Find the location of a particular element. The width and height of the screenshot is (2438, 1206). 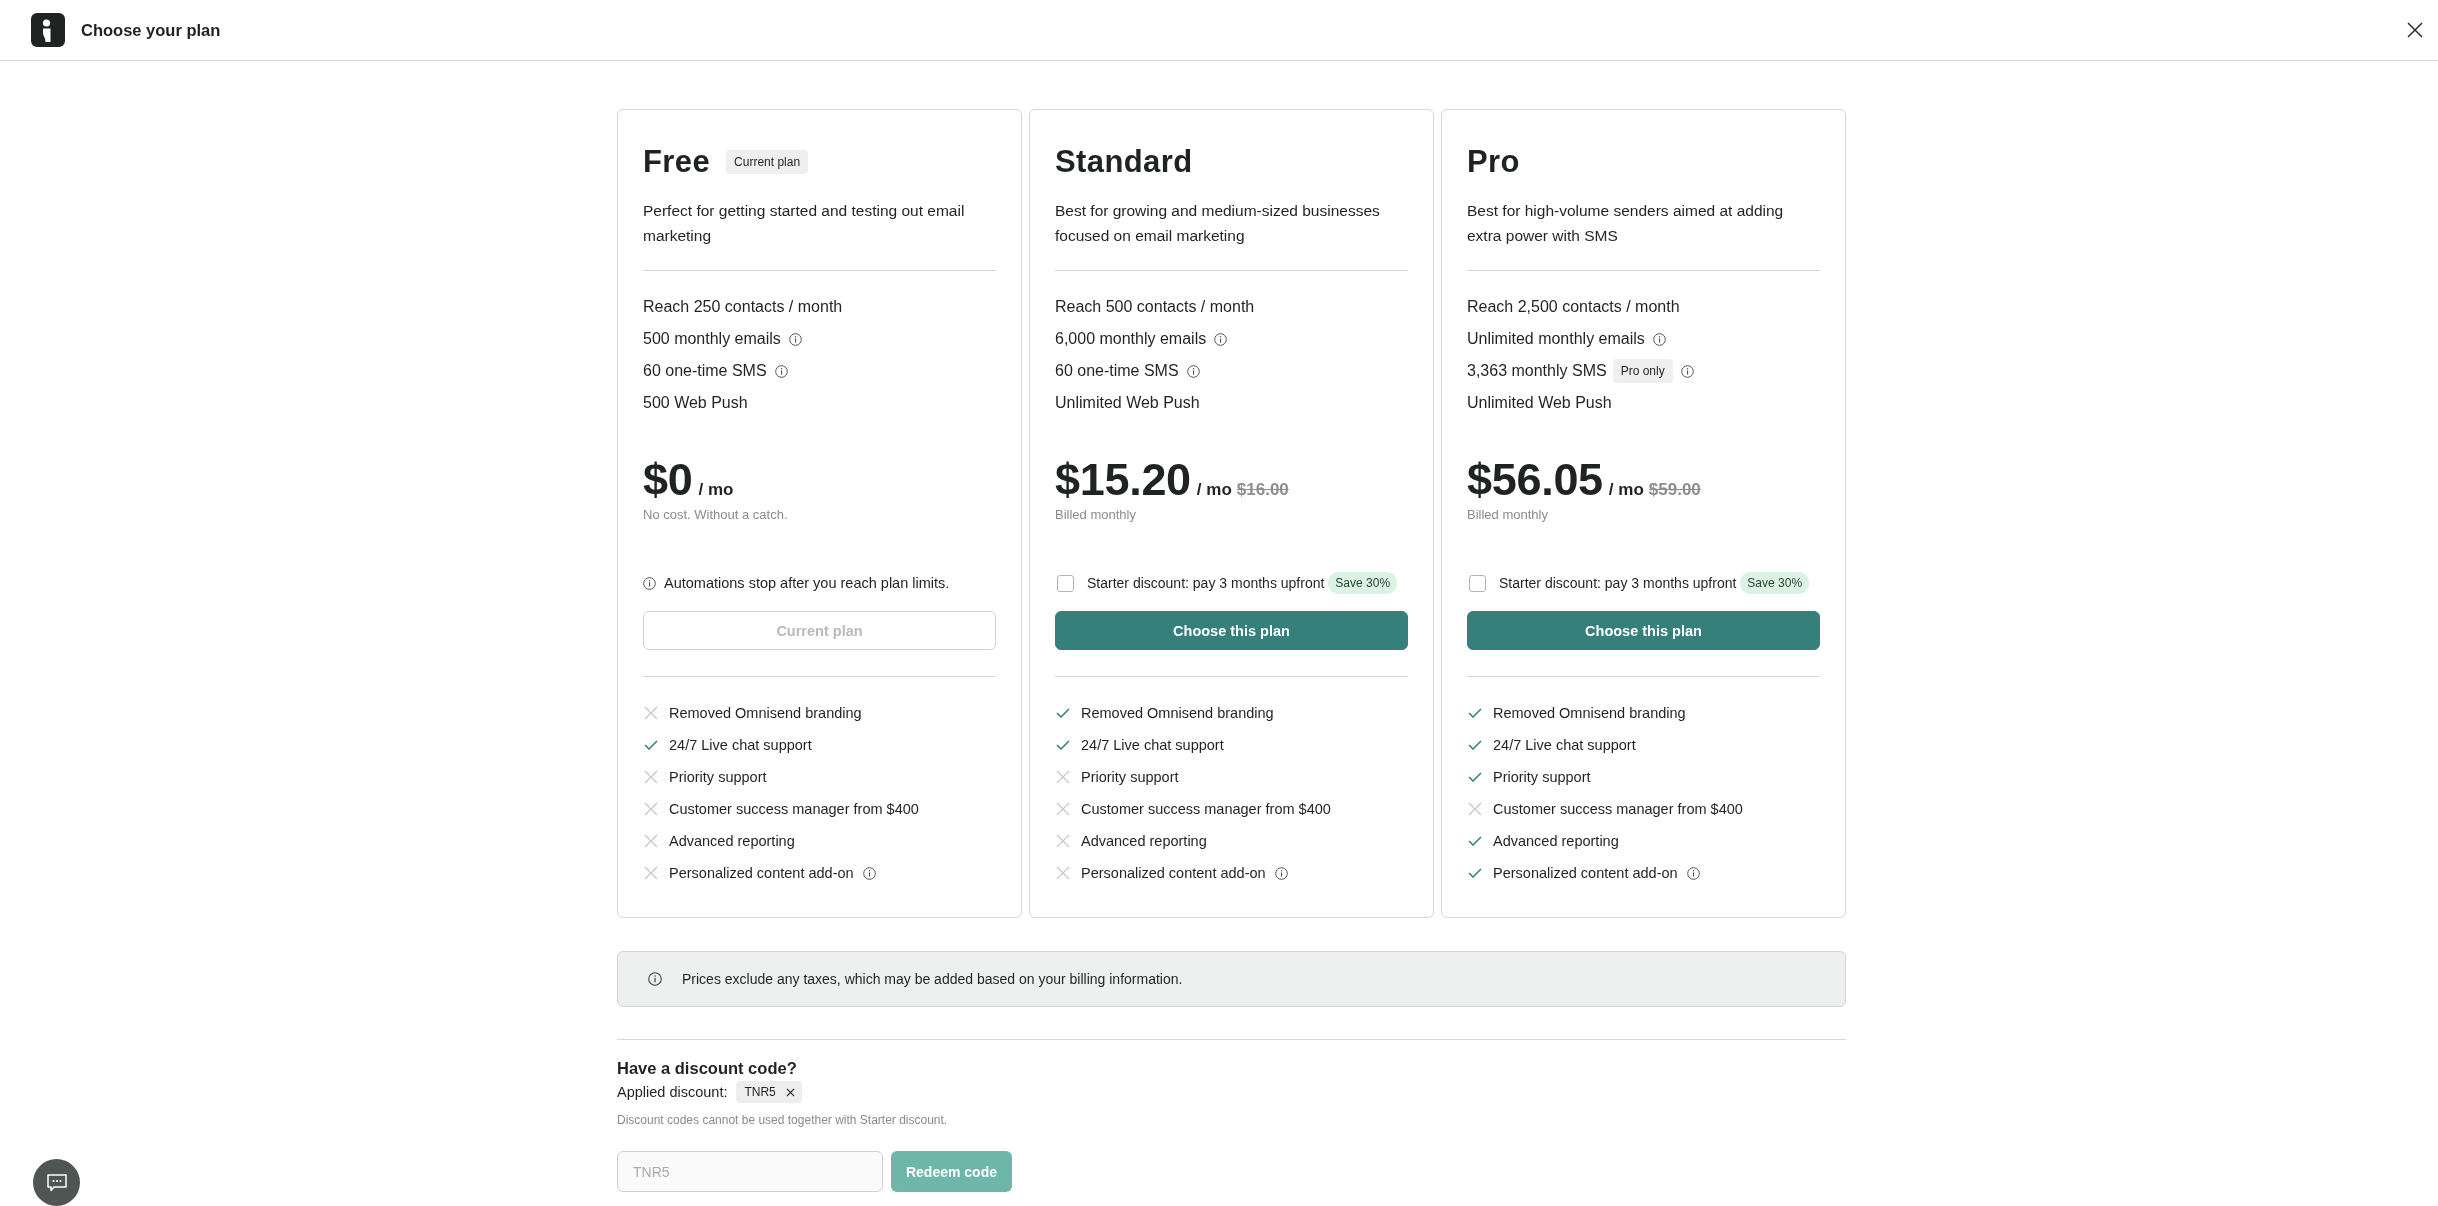

chat-button is located at coordinates (56, 1182).